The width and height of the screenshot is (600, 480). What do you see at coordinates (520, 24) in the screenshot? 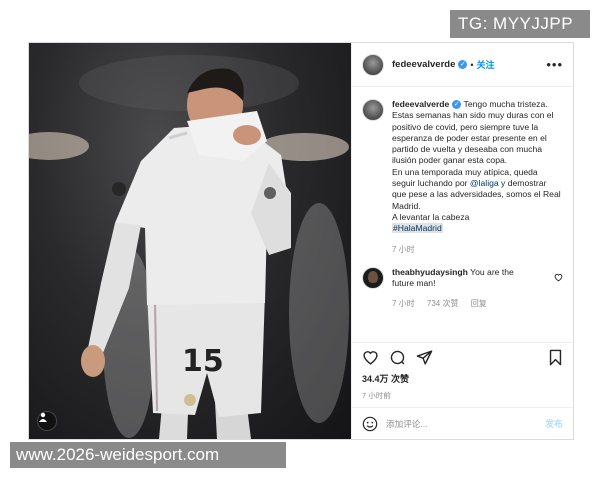
I see `watermark-top: TG: MYYJJPP` at bounding box center [520, 24].